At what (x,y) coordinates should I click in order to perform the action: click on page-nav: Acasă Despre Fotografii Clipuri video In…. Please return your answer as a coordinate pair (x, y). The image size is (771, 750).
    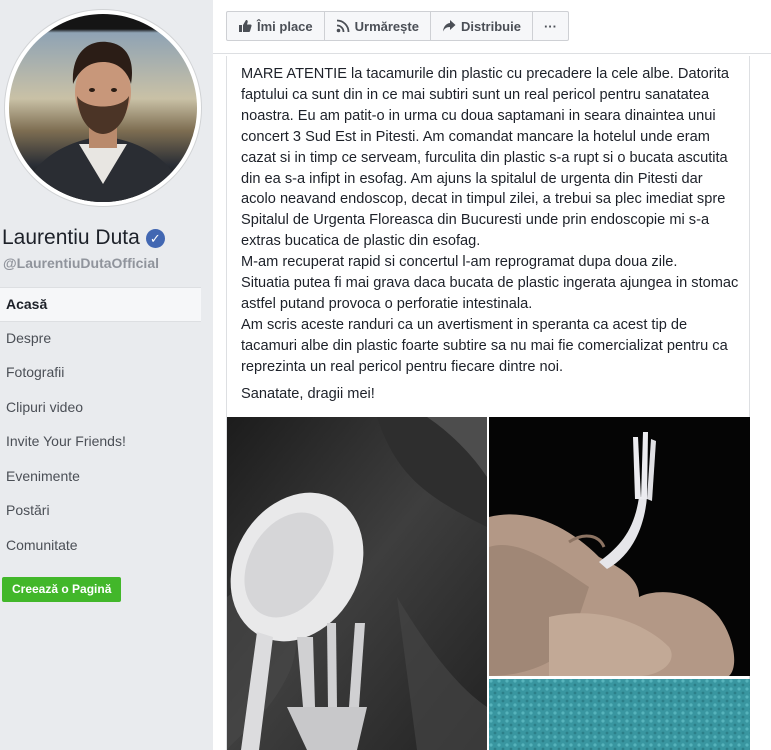
    Looking at the image, I should click on (100, 425).